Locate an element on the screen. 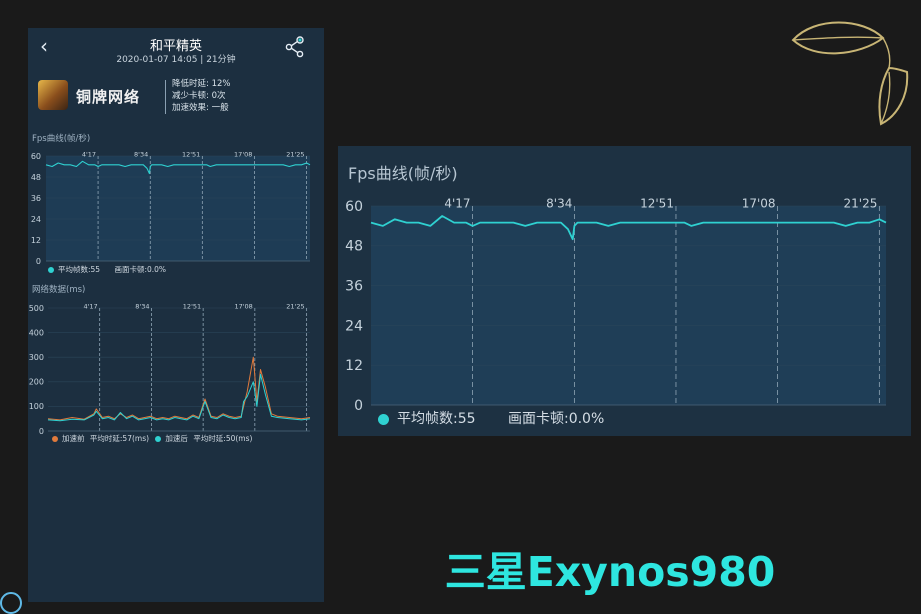 The image size is (921, 614). network-tier-label: 铜牌网络 is located at coordinates (108, 96).